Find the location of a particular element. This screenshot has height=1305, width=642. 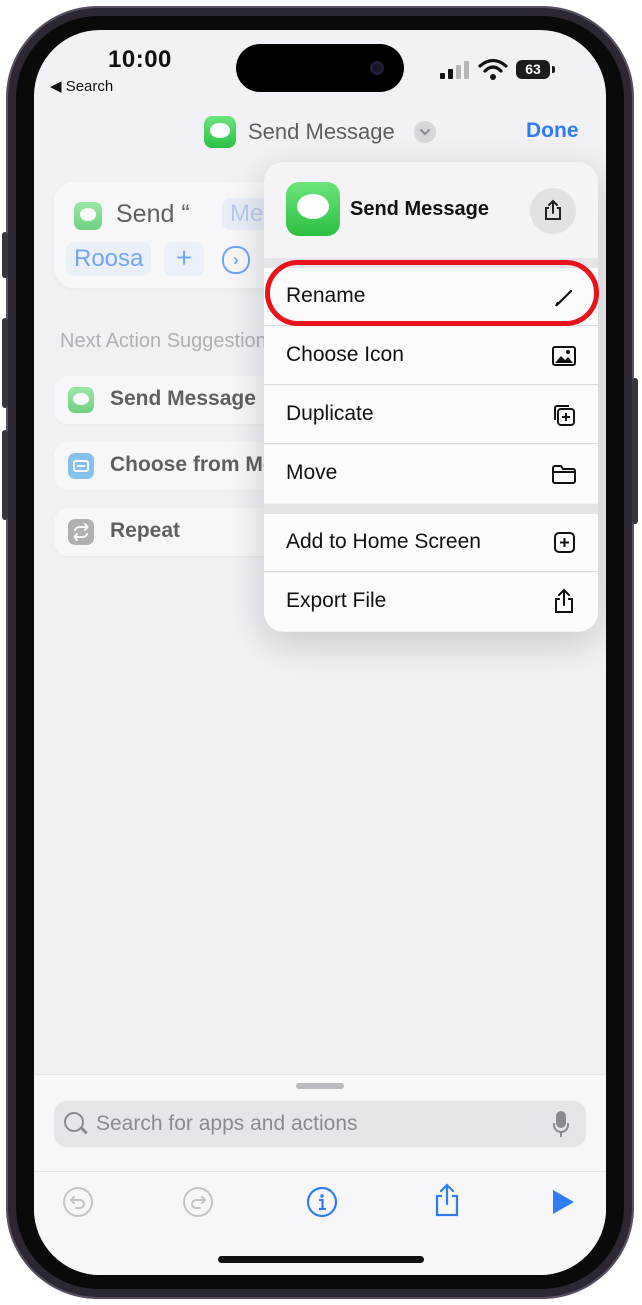

editor-toolbar is located at coordinates (320, 1201).